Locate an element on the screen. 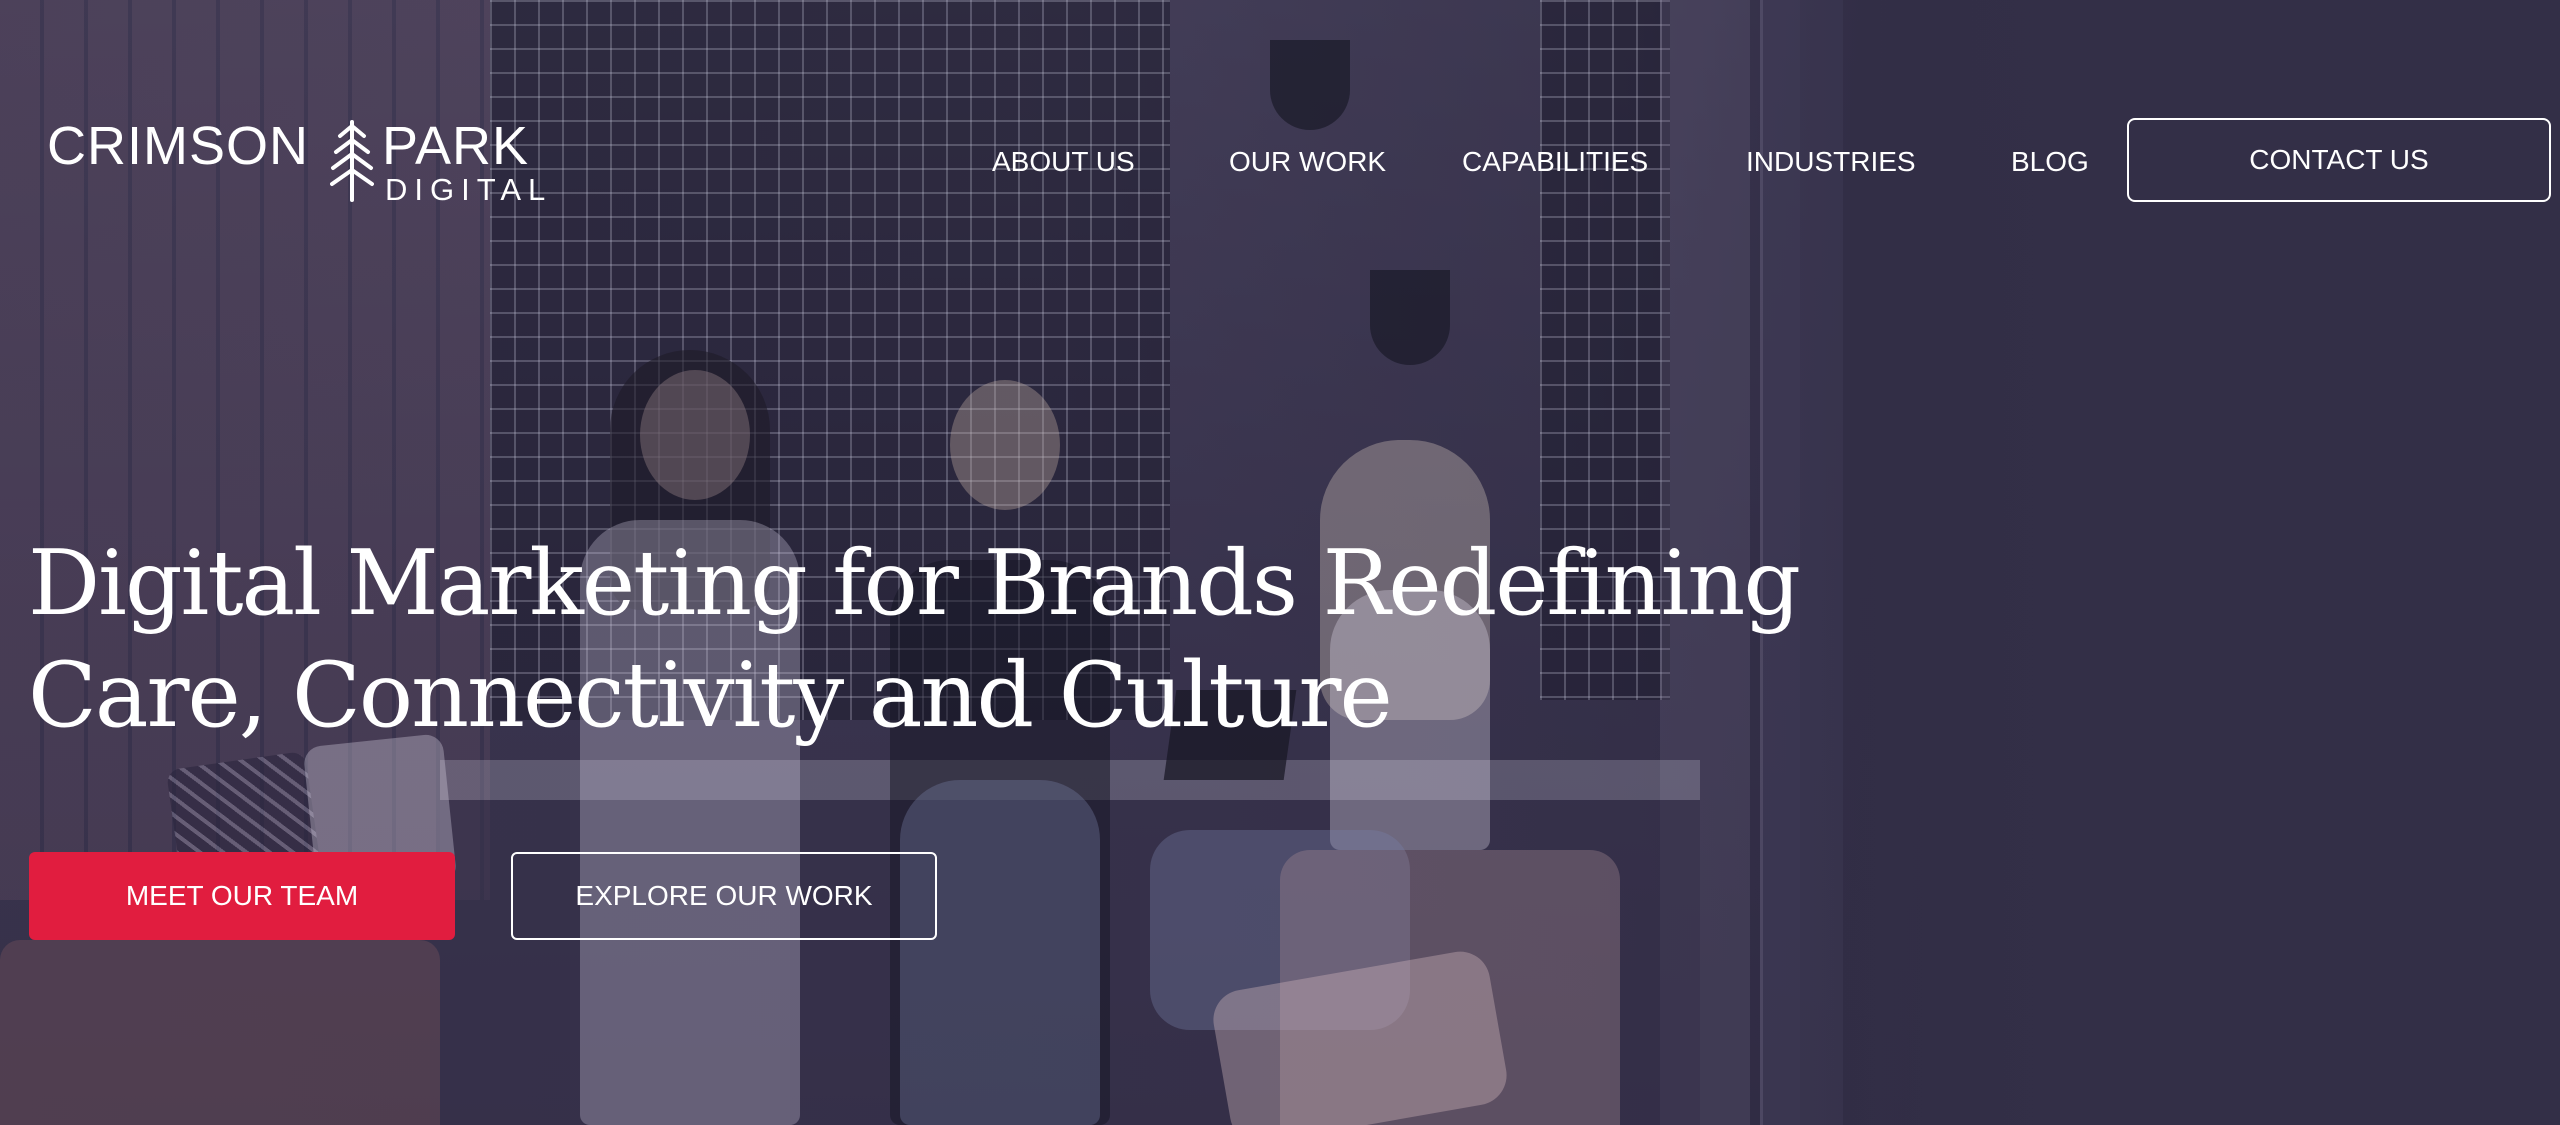 The width and height of the screenshot is (2560, 1125). nav-item-industries: INDUSTRIES is located at coordinates (1831, 162).